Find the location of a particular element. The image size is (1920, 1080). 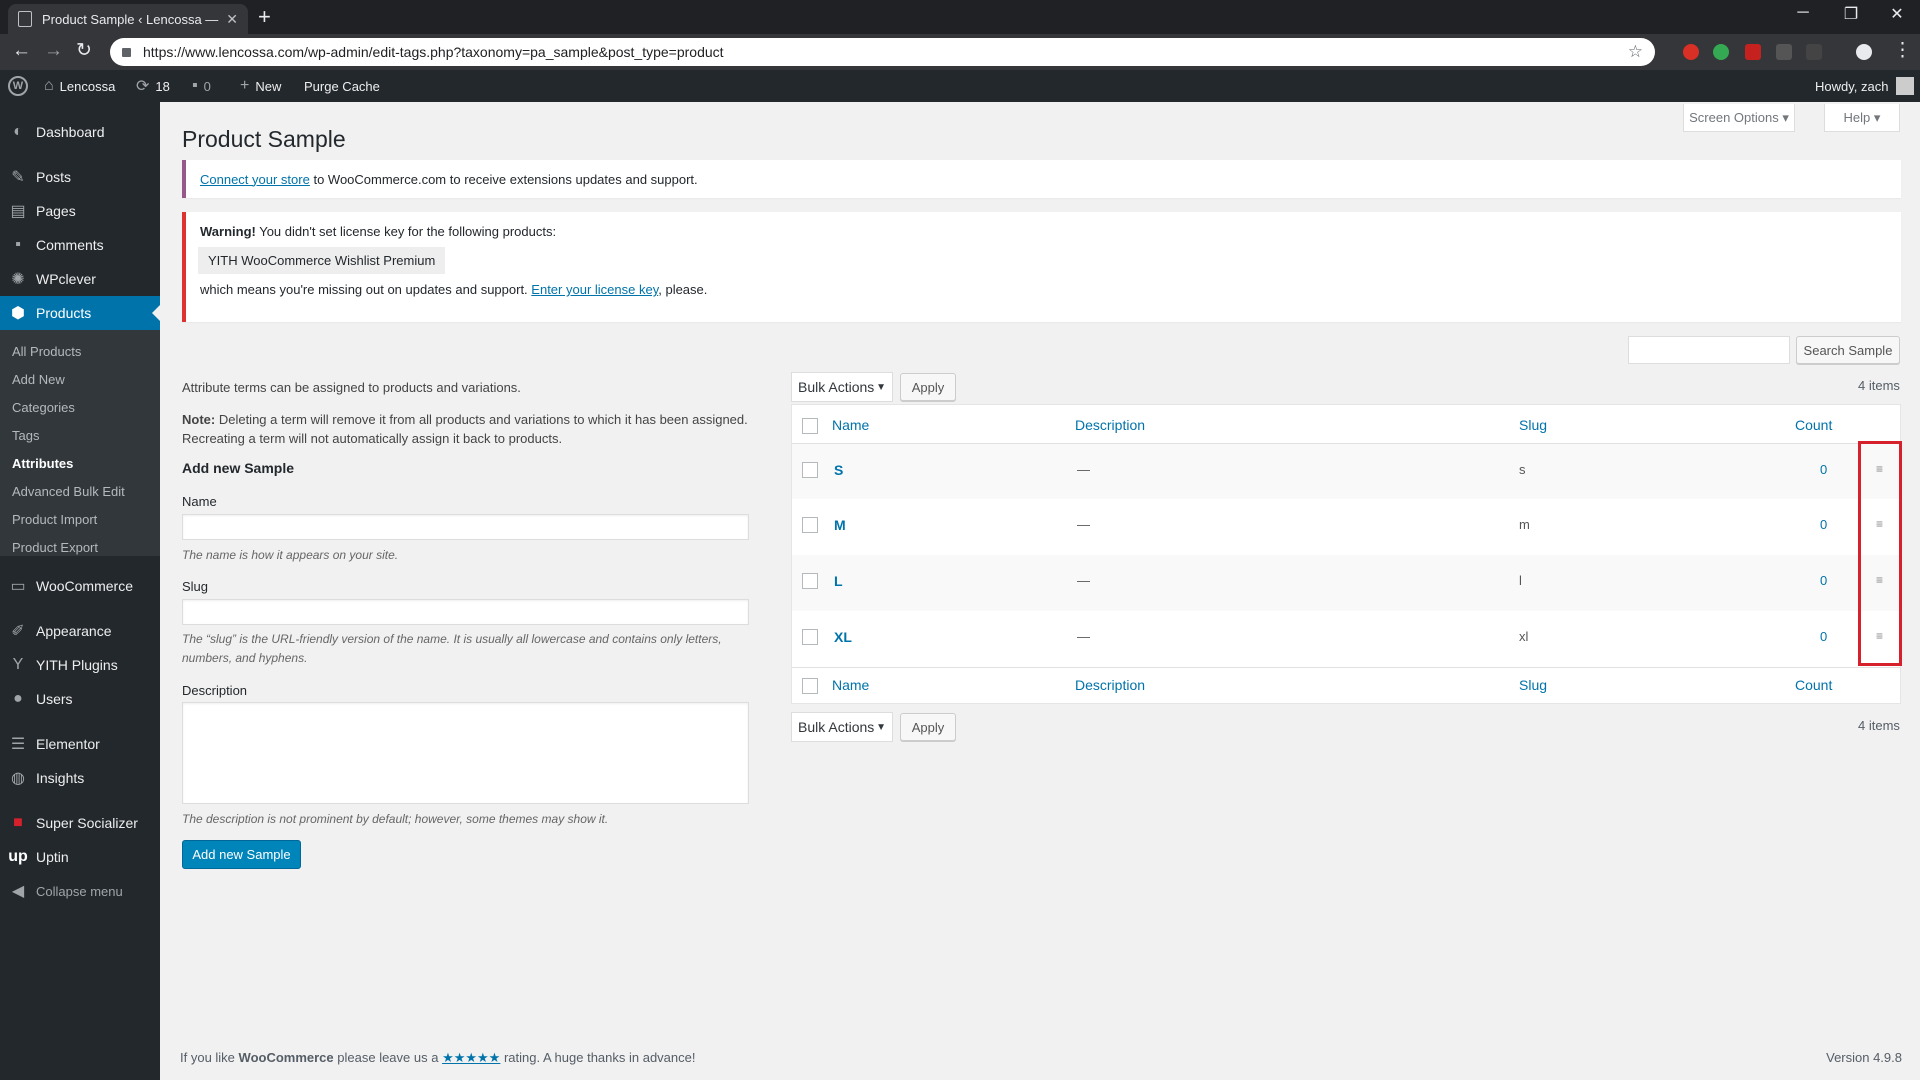

term-name-link: S is located at coordinates (838, 470).